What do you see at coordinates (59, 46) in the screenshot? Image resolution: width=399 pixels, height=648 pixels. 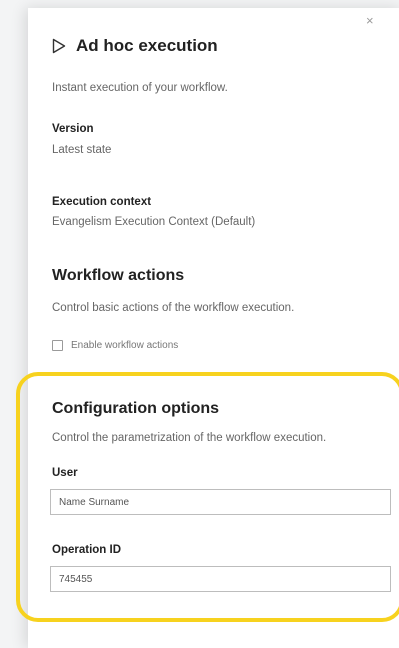 I see `play-icon` at bounding box center [59, 46].